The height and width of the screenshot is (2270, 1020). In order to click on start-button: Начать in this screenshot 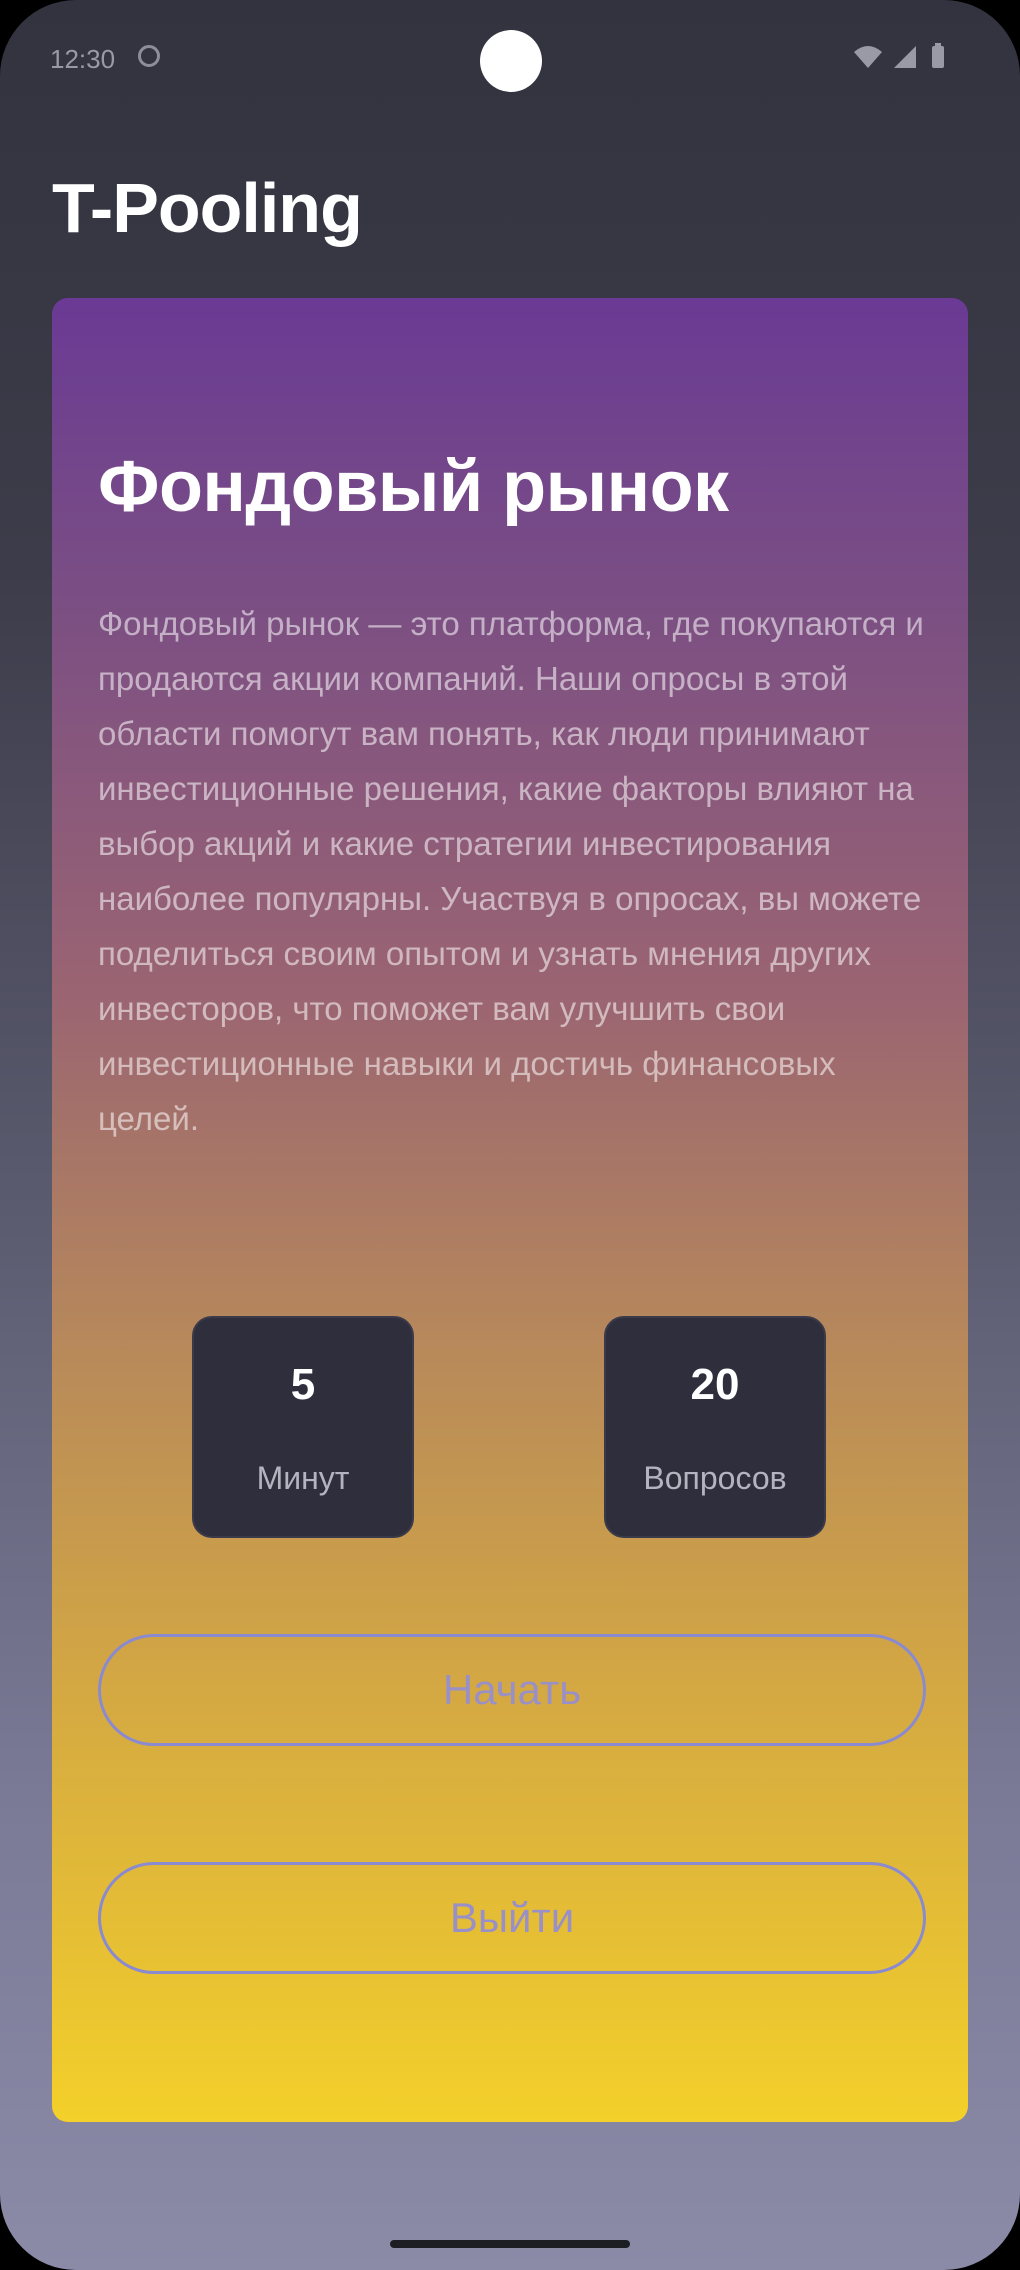, I will do `click(512, 1690)`.